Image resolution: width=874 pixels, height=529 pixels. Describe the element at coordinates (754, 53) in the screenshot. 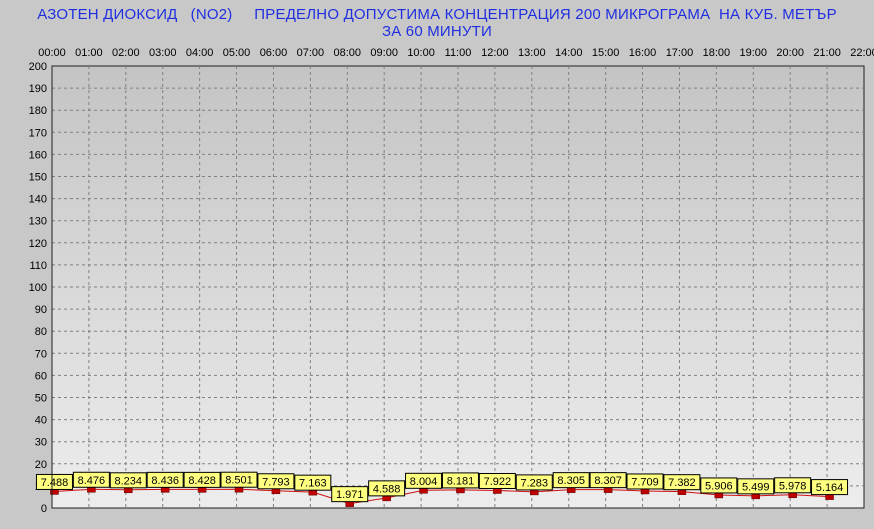

I see `x-tick-label: 19:00` at that location.